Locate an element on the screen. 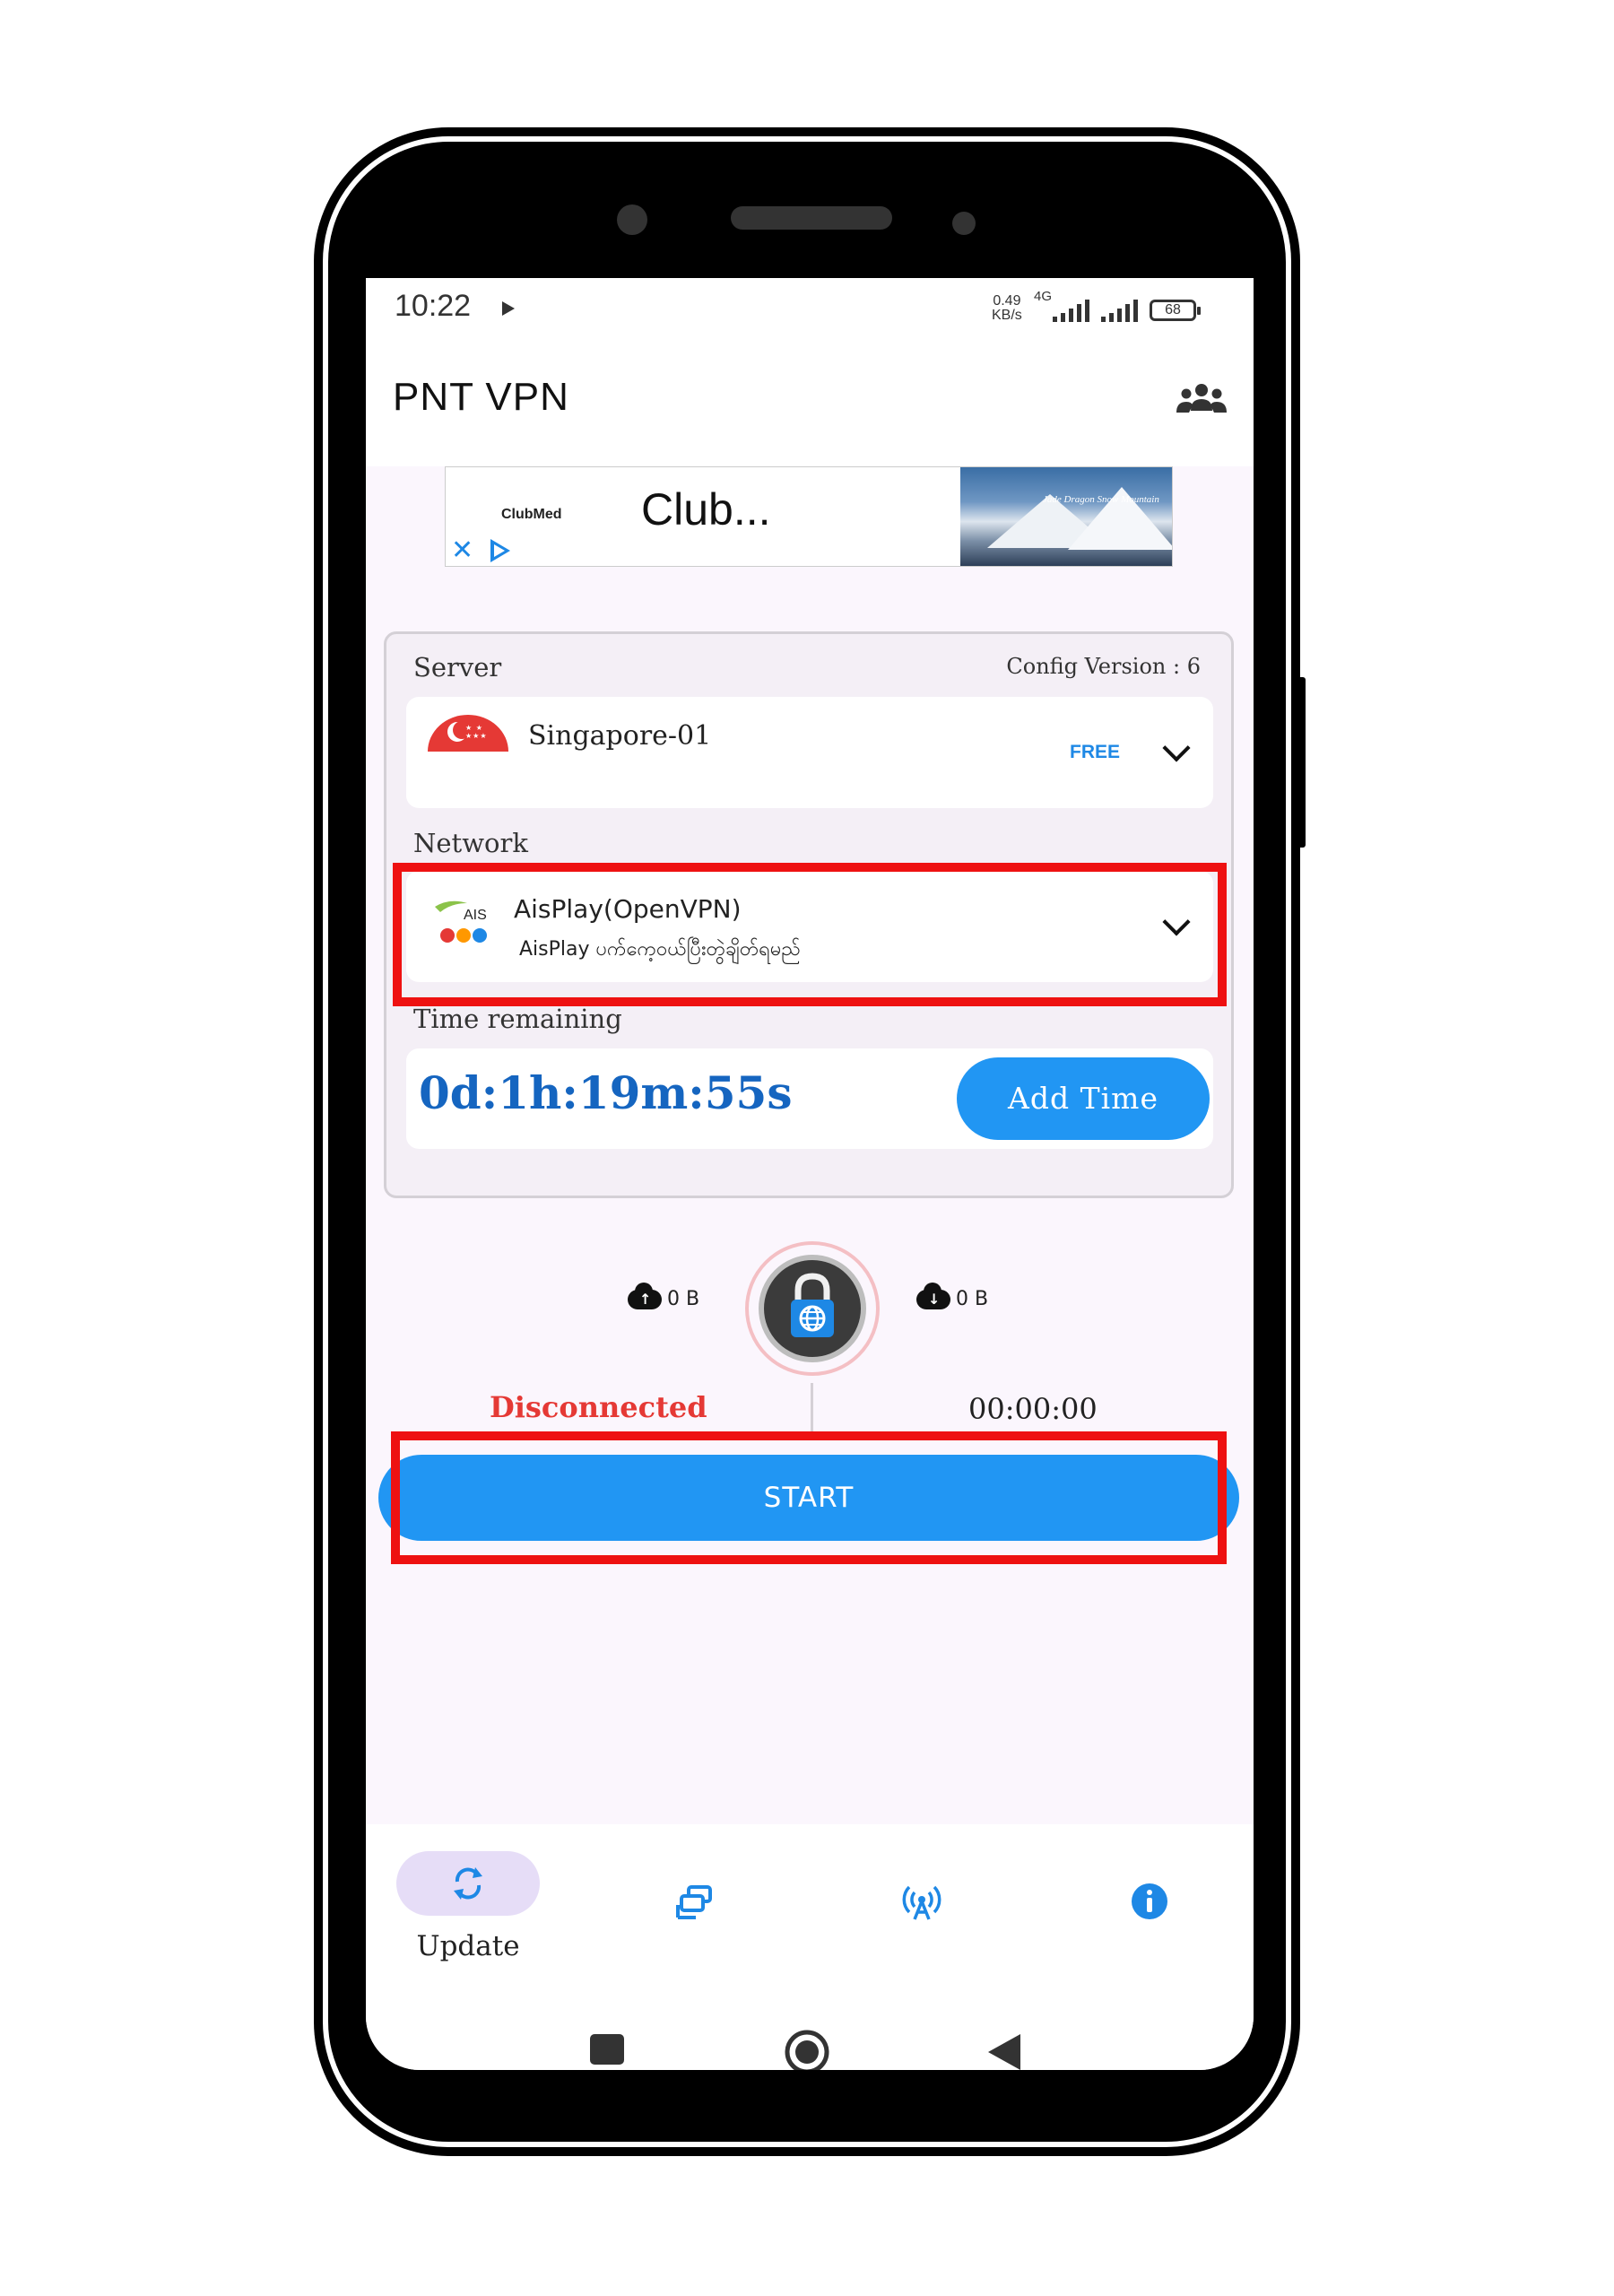 This screenshot has width=1614, height=2296. singapore-flag-icon: ★ ★ ★★★ is located at coordinates (468, 751).